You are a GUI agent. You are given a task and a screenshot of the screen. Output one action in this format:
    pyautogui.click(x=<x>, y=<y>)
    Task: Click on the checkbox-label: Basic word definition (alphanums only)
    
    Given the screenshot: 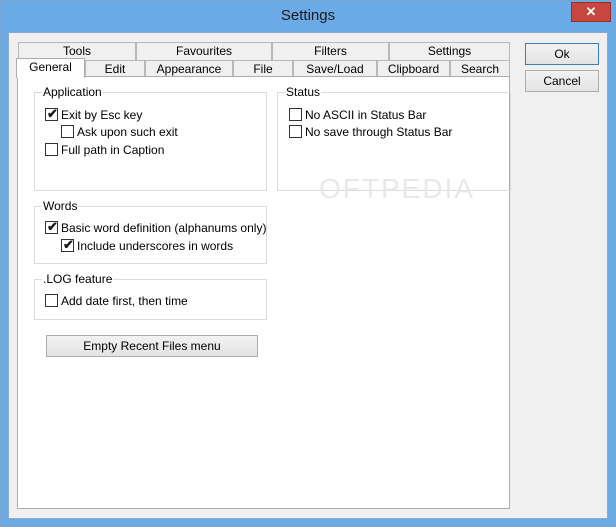 What is the action you would take?
    pyautogui.click(x=164, y=227)
    